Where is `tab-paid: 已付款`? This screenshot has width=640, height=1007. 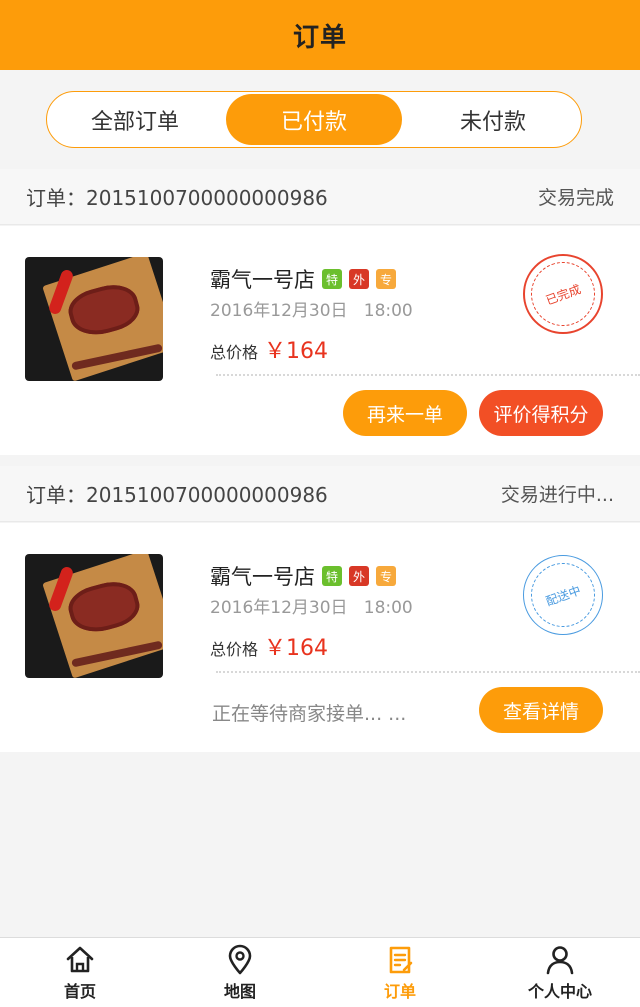
tab-paid: 已付款 is located at coordinates (314, 119).